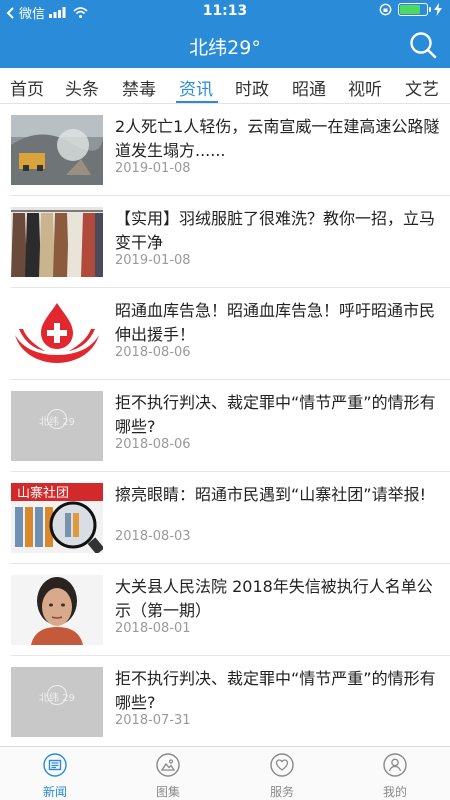  What do you see at coordinates (309, 87) in the screenshot?
I see `tab-zhaotong: 昭通` at bounding box center [309, 87].